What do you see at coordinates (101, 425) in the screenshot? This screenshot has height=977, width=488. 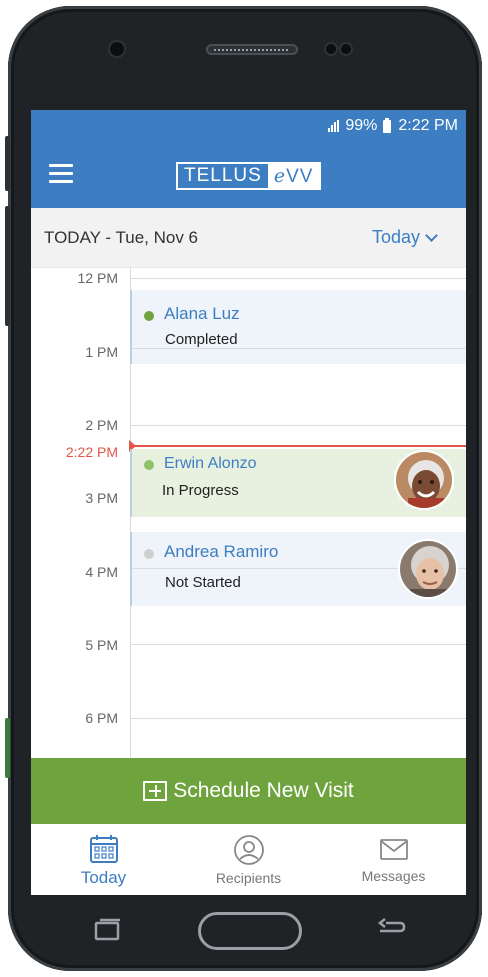 I see `hour-label: 2 PM` at bounding box center [101, 425].